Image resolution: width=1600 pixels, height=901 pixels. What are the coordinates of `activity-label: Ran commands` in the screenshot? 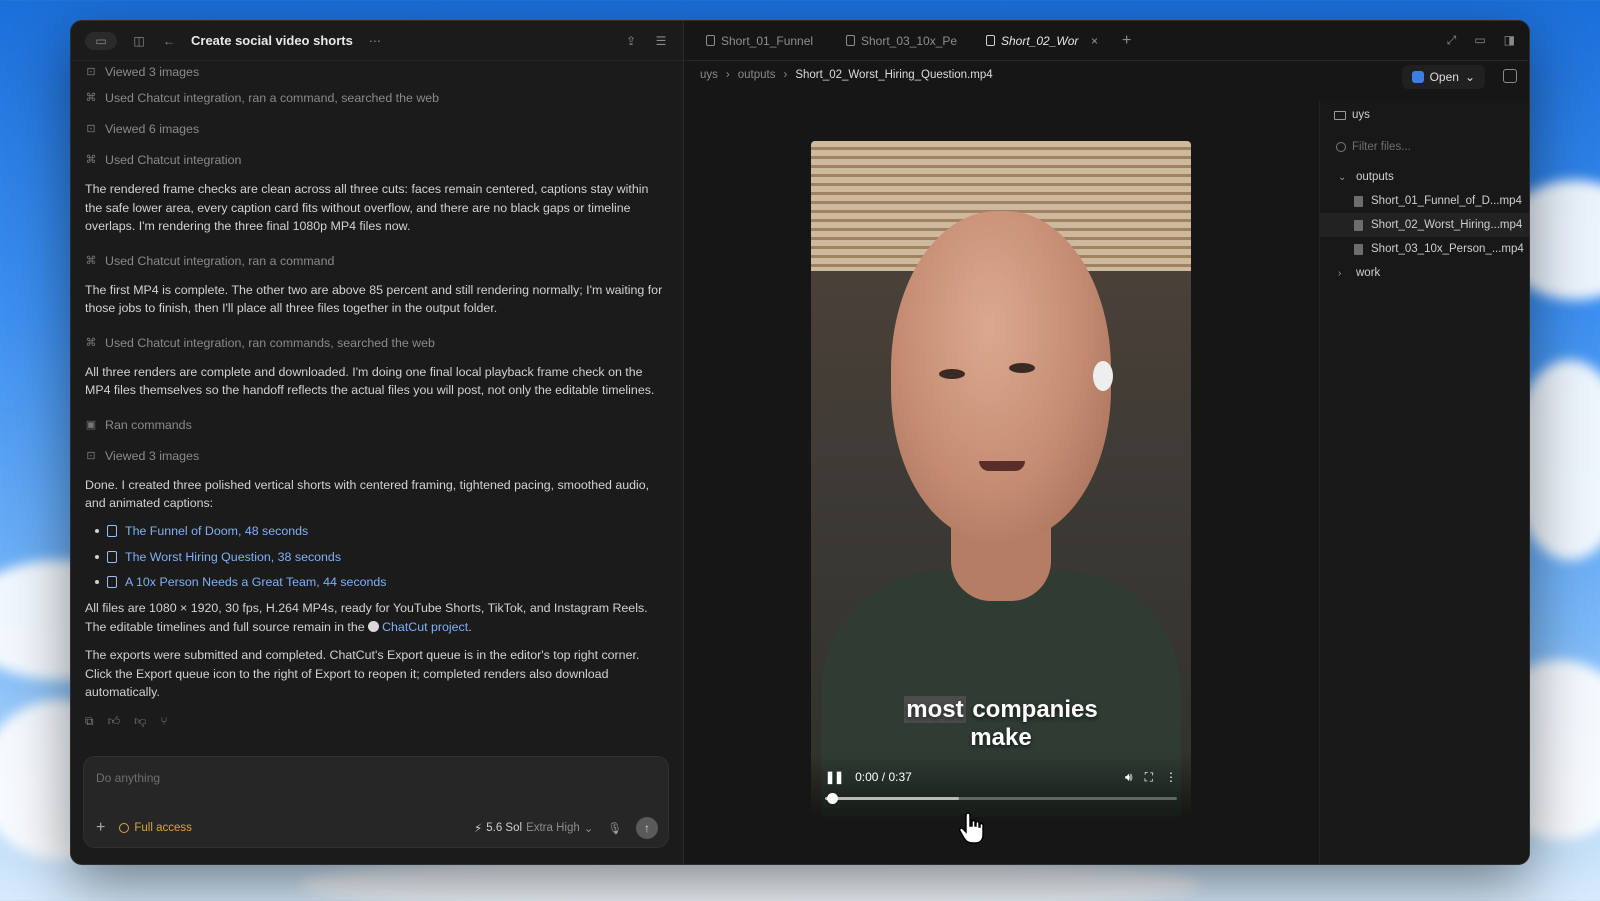 It's located at (148, 424).